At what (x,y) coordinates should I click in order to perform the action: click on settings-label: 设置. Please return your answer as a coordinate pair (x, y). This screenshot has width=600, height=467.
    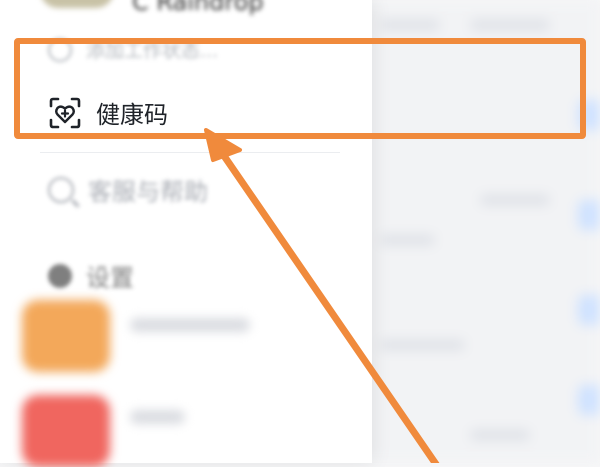
    Looking at the image, I should click on (110, 278).